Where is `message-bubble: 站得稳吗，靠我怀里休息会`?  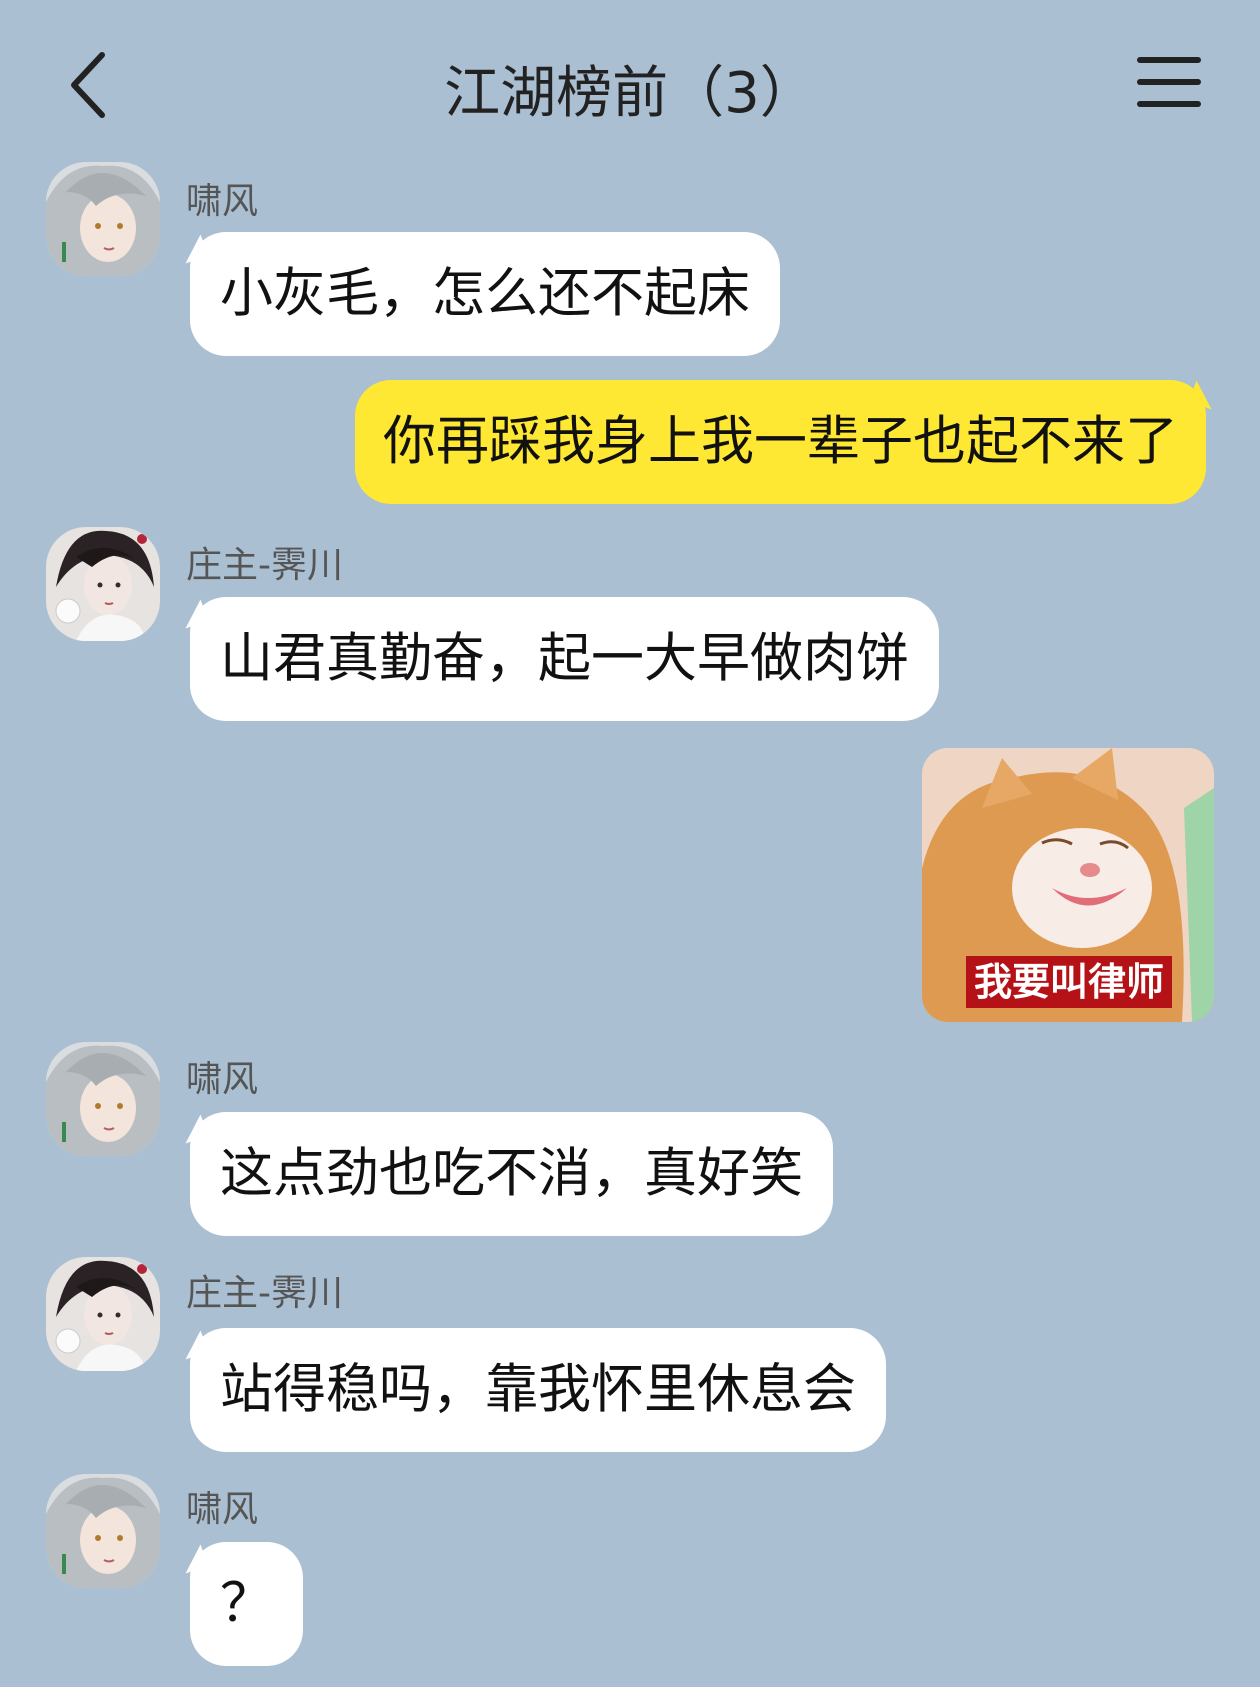
message-bubble: 站得稳吗，靠我怀里休息会 is located at coordinates (538, 1390).